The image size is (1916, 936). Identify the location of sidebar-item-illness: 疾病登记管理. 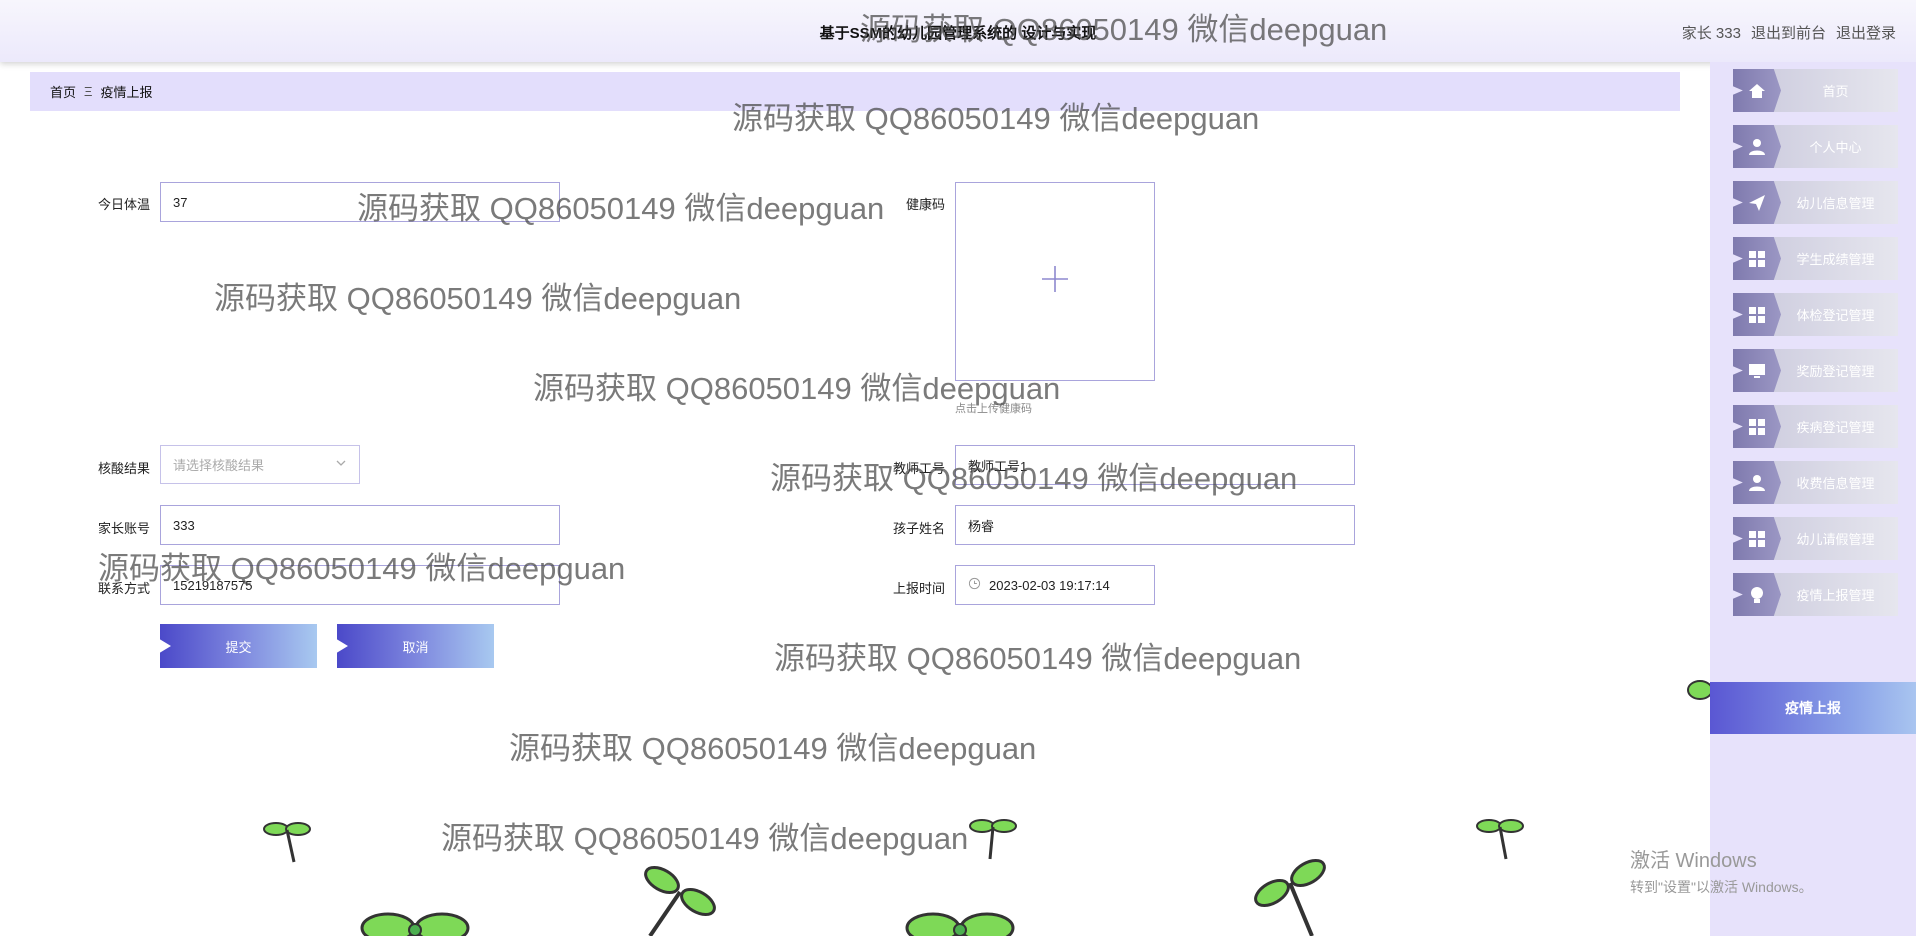
(1815, 426).